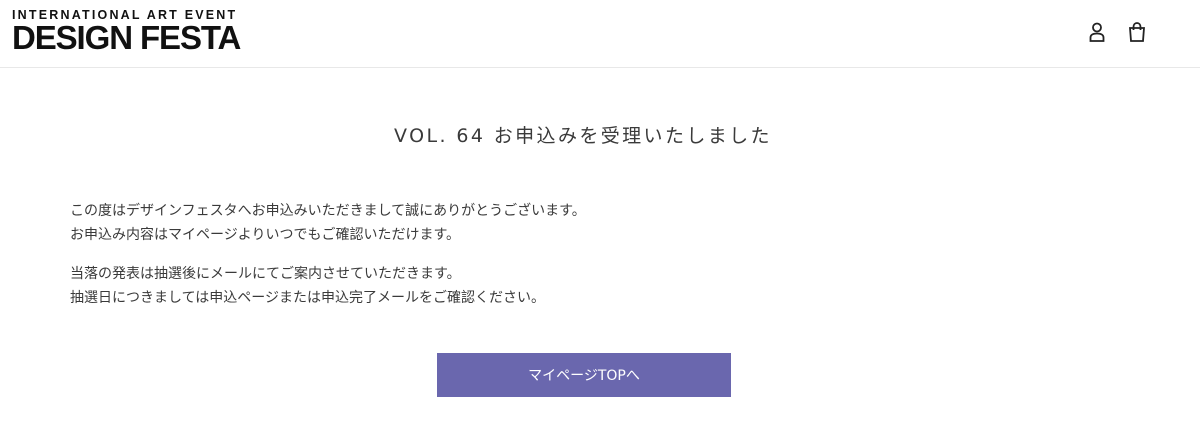 The image size is (1200, 436). What do you see at coordinates (265, 274) in the screenshot?
I see `message-line: 当落の発表は抽選後にメールにてご案内させていただきます。` at bounding box center [265, 274].